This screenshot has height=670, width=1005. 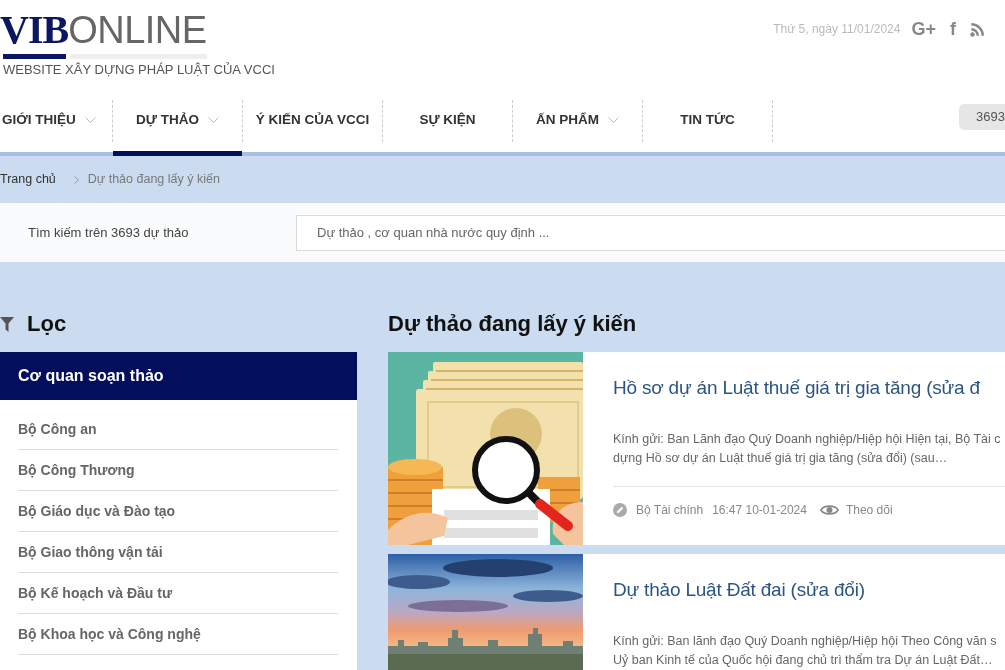 What do you see at coordinates (869, 510) in the screenshot?
I see `follow-link: Theo dõi` at bounding box center [869, 510].